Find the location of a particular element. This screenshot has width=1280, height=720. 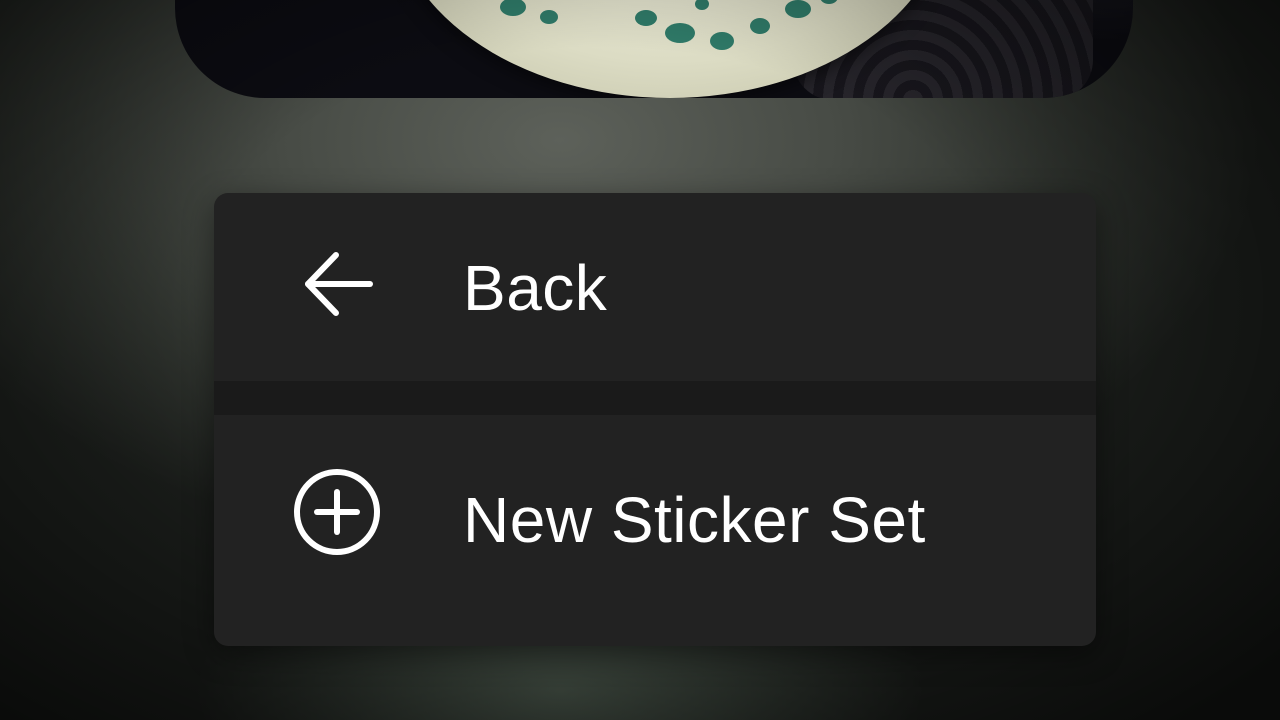

plus-circle-icon is located at coordinates (337, 512).